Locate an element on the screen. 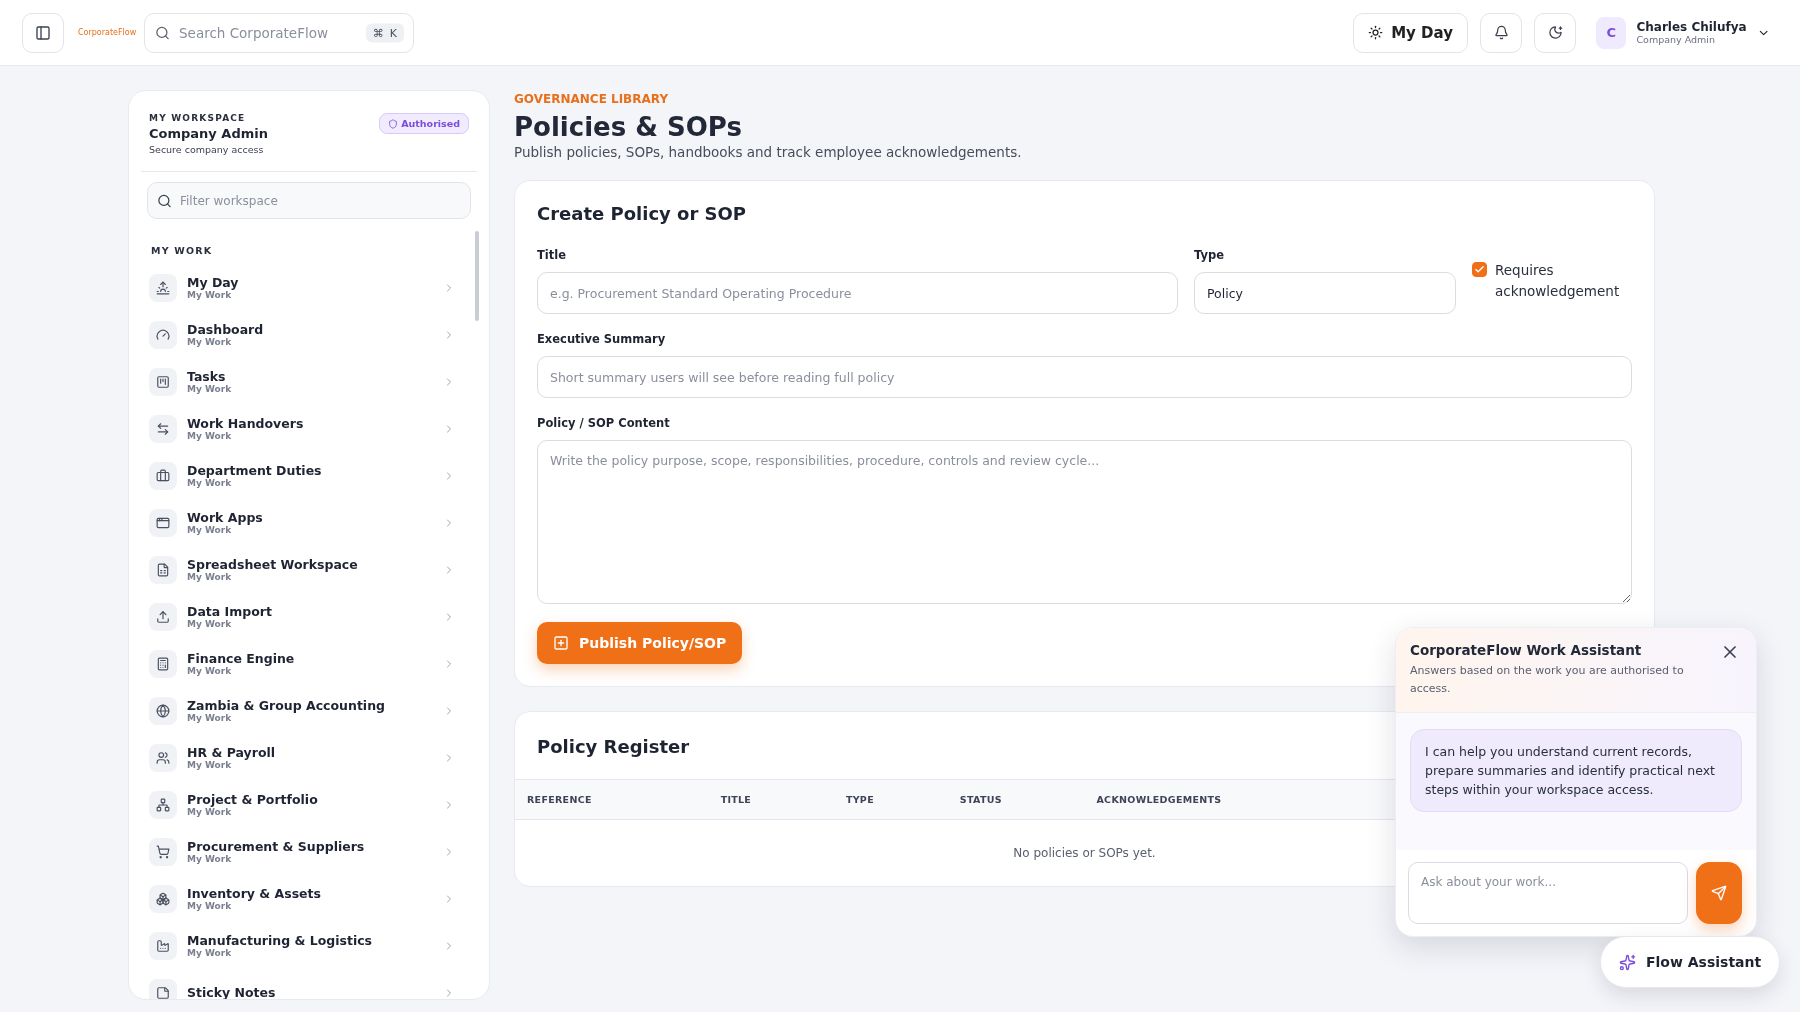 The image size is (1800, 1012). sidebar-item: Zambia & Group Accounting My Work is located at coordinates (309, 710).